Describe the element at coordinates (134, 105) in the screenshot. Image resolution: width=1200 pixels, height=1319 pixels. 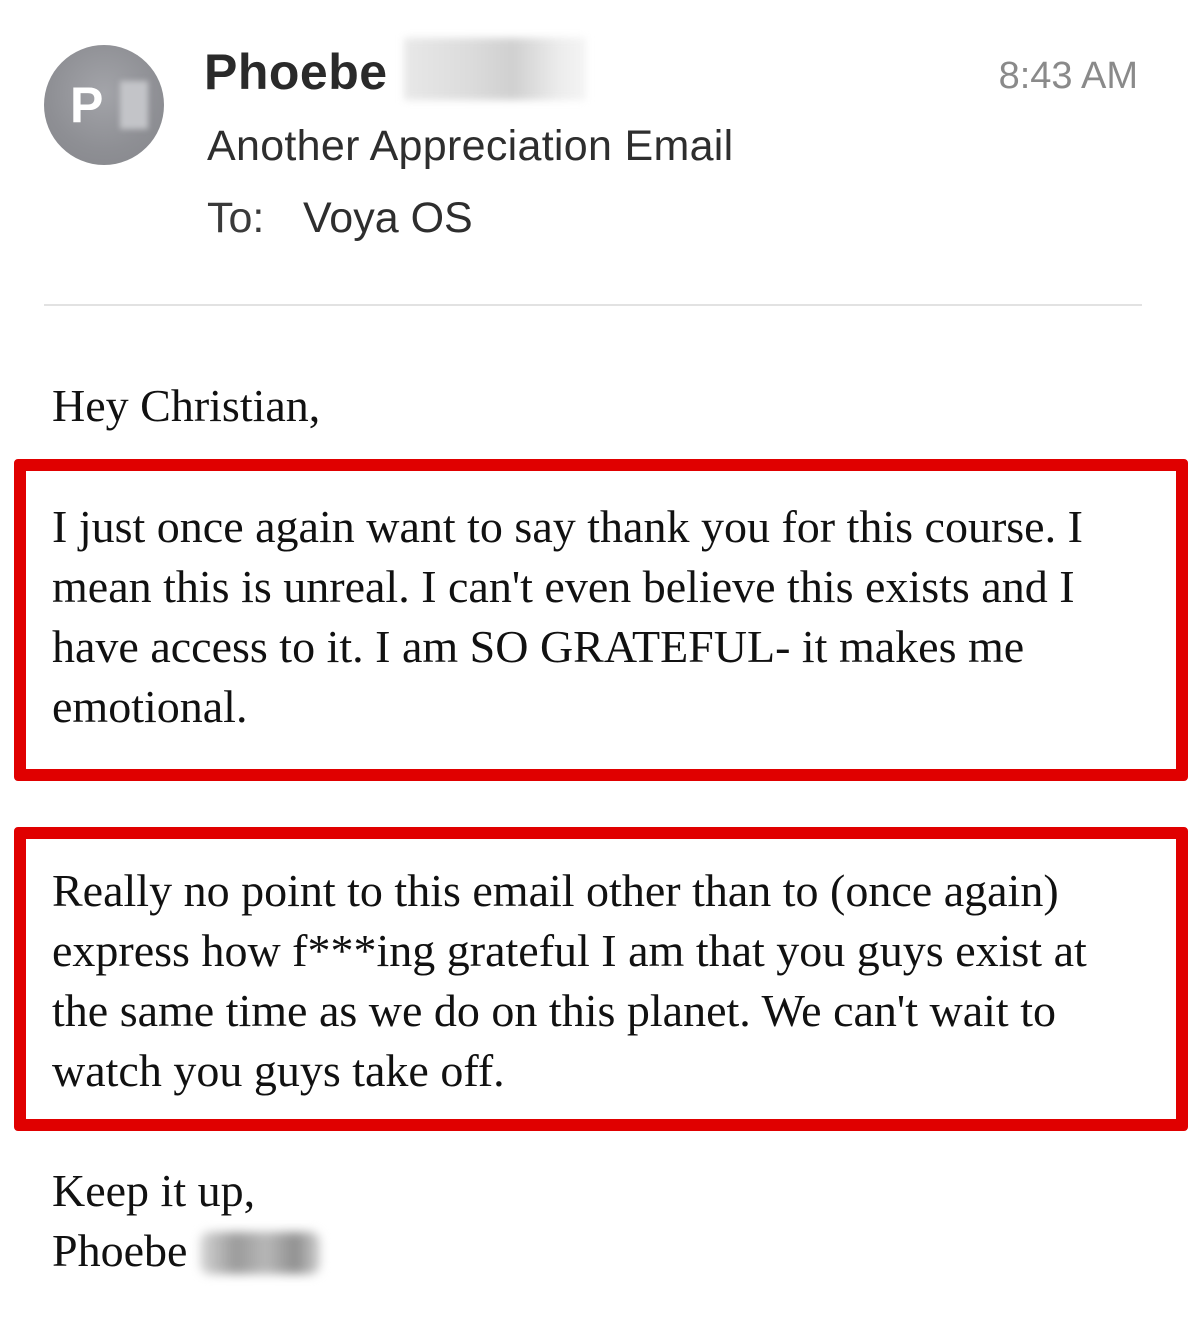
I see `avatar-redaction` at that location.